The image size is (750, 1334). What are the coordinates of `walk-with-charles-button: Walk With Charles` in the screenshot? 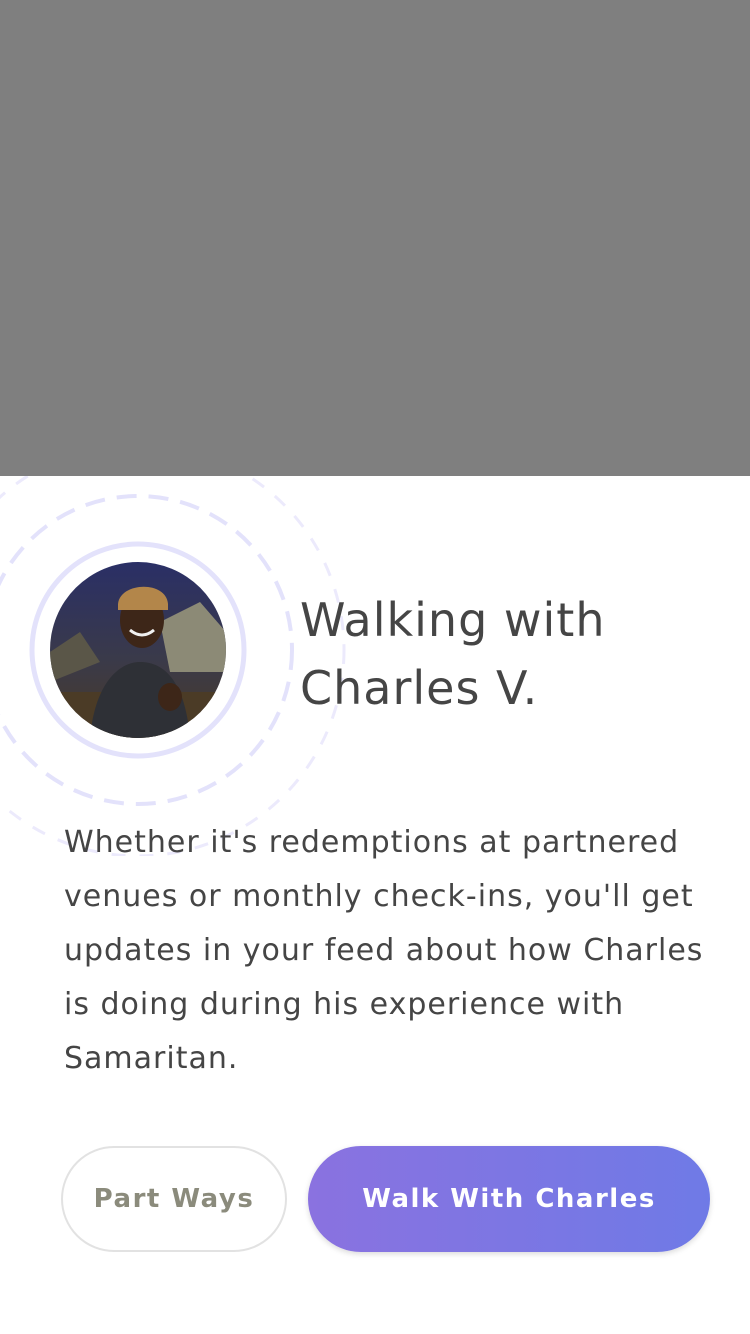 It's located at (509, 1199).